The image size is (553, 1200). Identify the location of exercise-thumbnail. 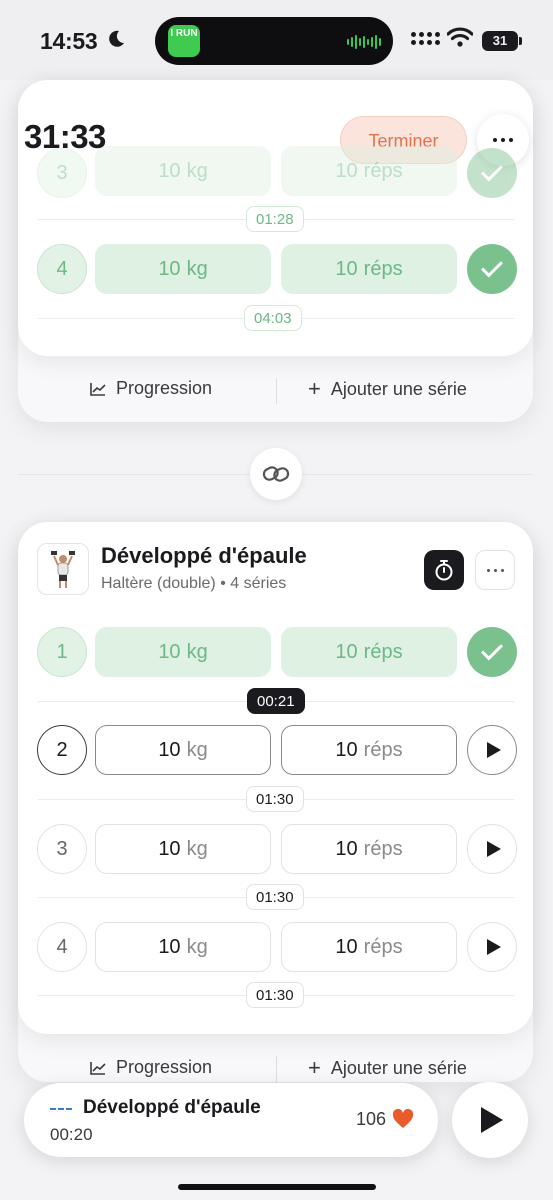
(63, 569).